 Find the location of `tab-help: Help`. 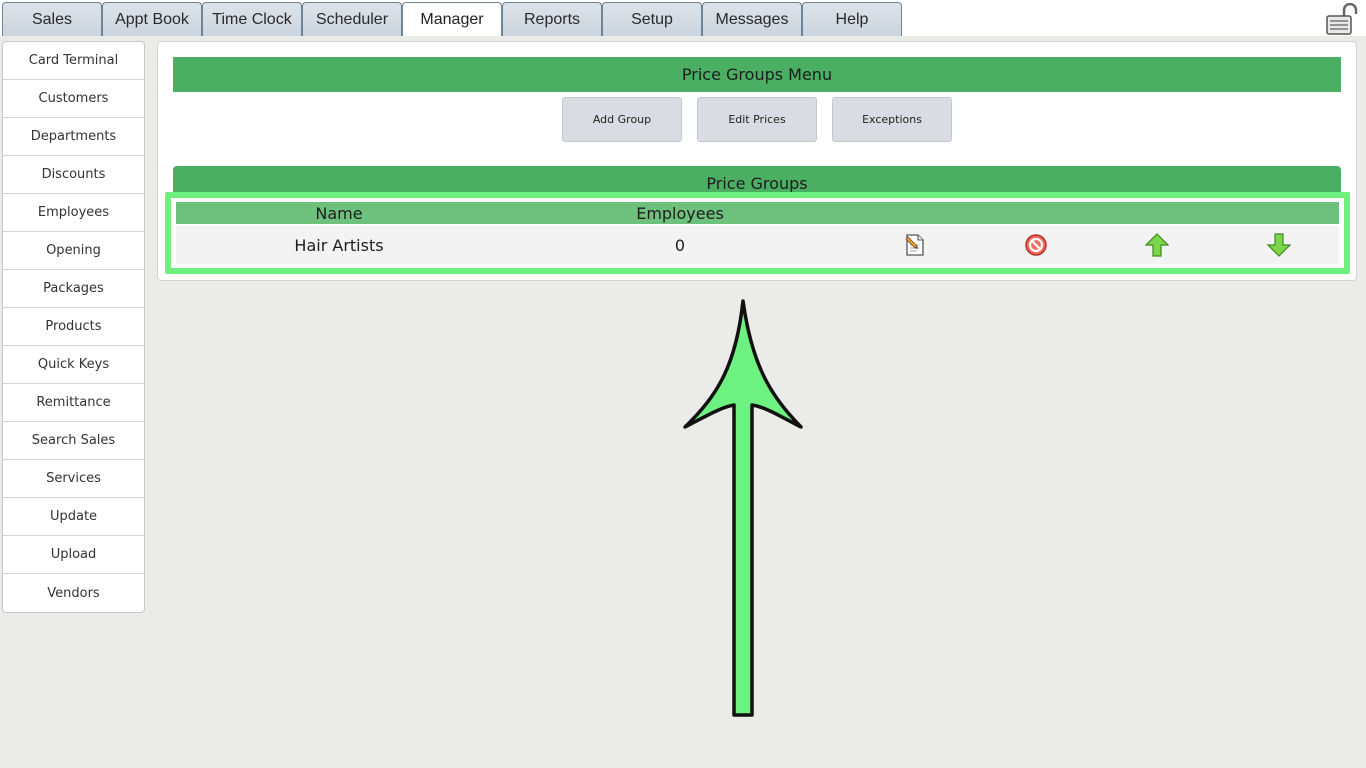

tab-help: Help is located at coordinates (852, 19).